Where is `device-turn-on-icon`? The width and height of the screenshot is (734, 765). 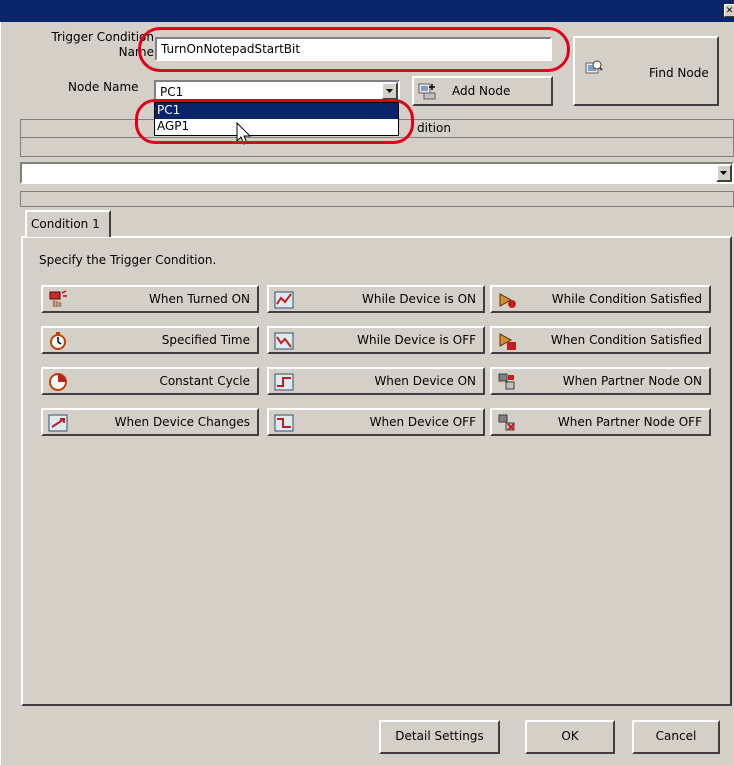 device-turn-on-icon is located at coordinates (284, 382).